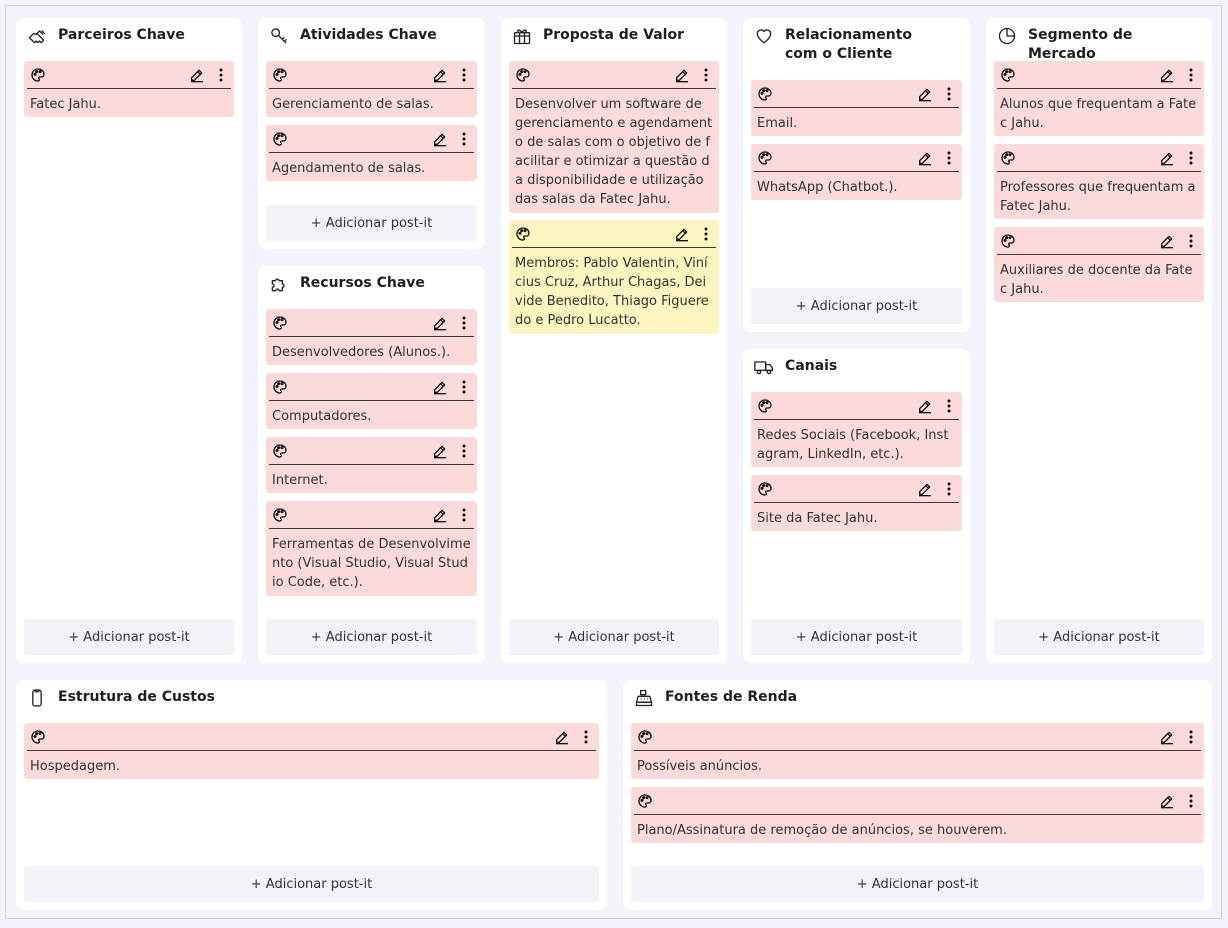 The image size is (1228, 928). Describe the element at coordinates (613, 35) in the screenshot. I see `block-title: Proposta de Valor` at that location.